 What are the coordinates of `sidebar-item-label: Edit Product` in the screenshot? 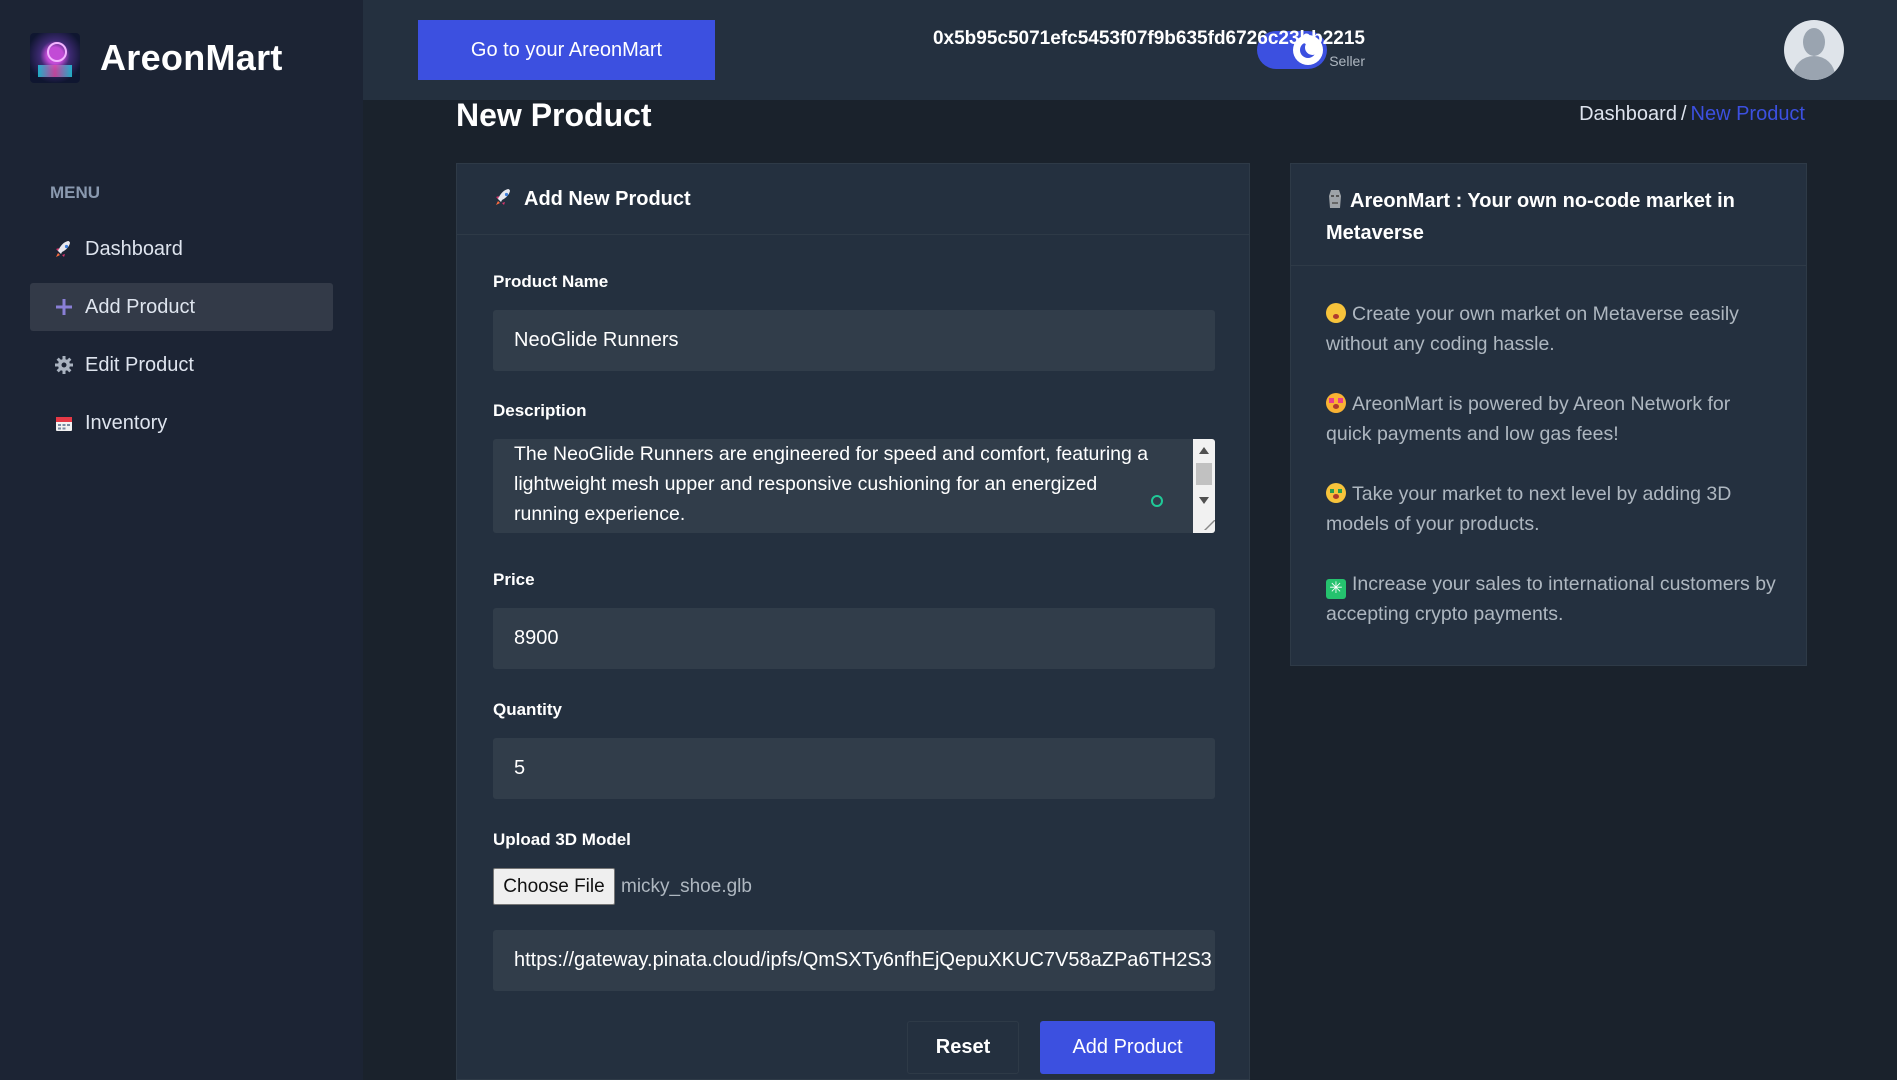 It's located at (139, 364).